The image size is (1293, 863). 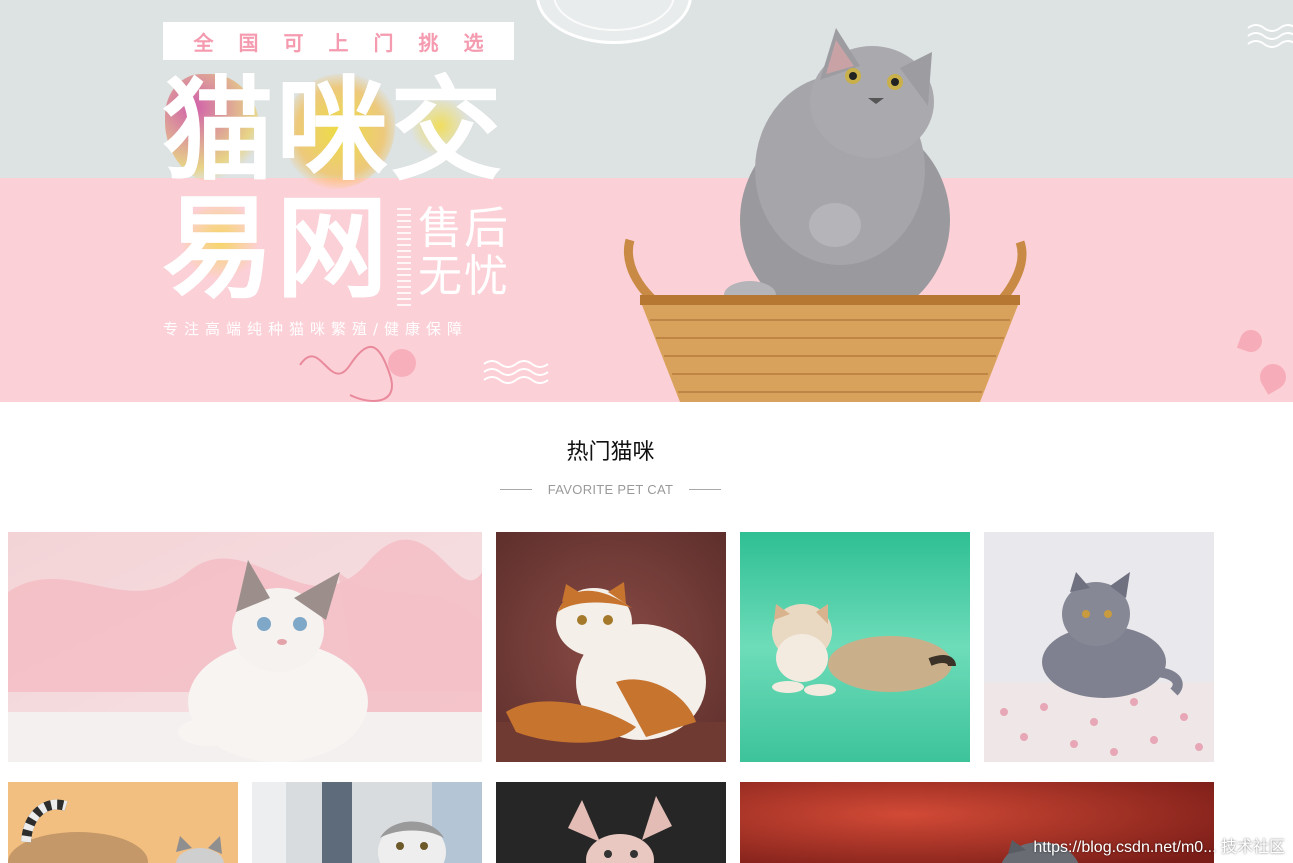 I want to click on subtitle-divider-right, so click(x=705, y=489).